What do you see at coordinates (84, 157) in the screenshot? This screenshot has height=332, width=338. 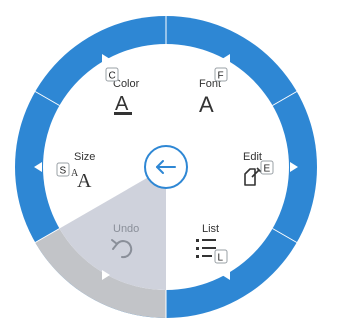 I see `menu-item-size-label: Size` at bounding box center [84, 157].